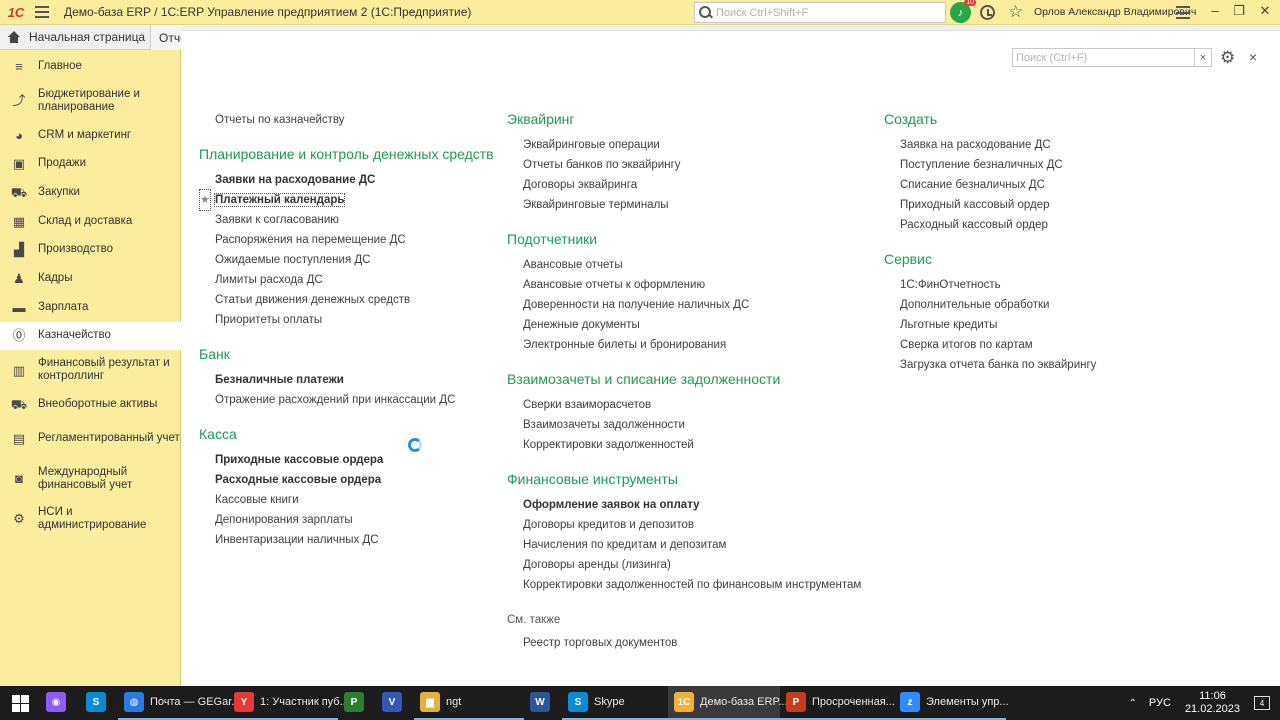 This screenshot has width=1280, height=720. Describe the element at coordinates (1112, 57) in the screenshot. I see `panel-search-input: Поиск (Ctrl+F) ×` at that location.